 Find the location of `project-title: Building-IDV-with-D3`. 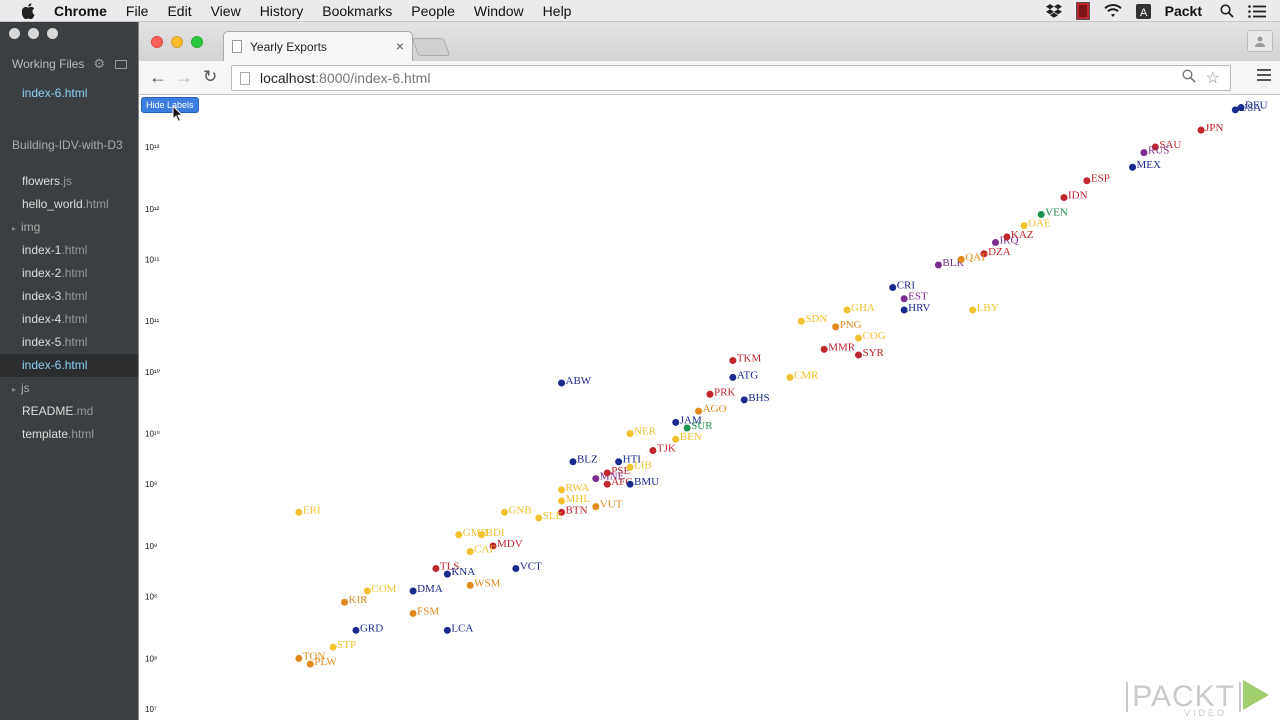

project-title: Building-IDV-with-D3 is located at coordinates (67, 145).